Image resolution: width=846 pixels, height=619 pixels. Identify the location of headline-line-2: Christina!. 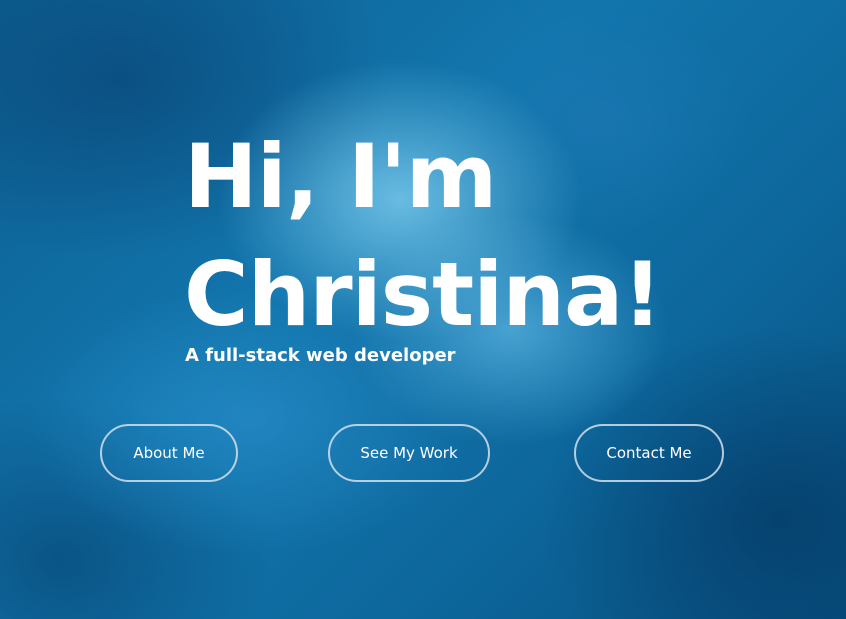
(423, 294).